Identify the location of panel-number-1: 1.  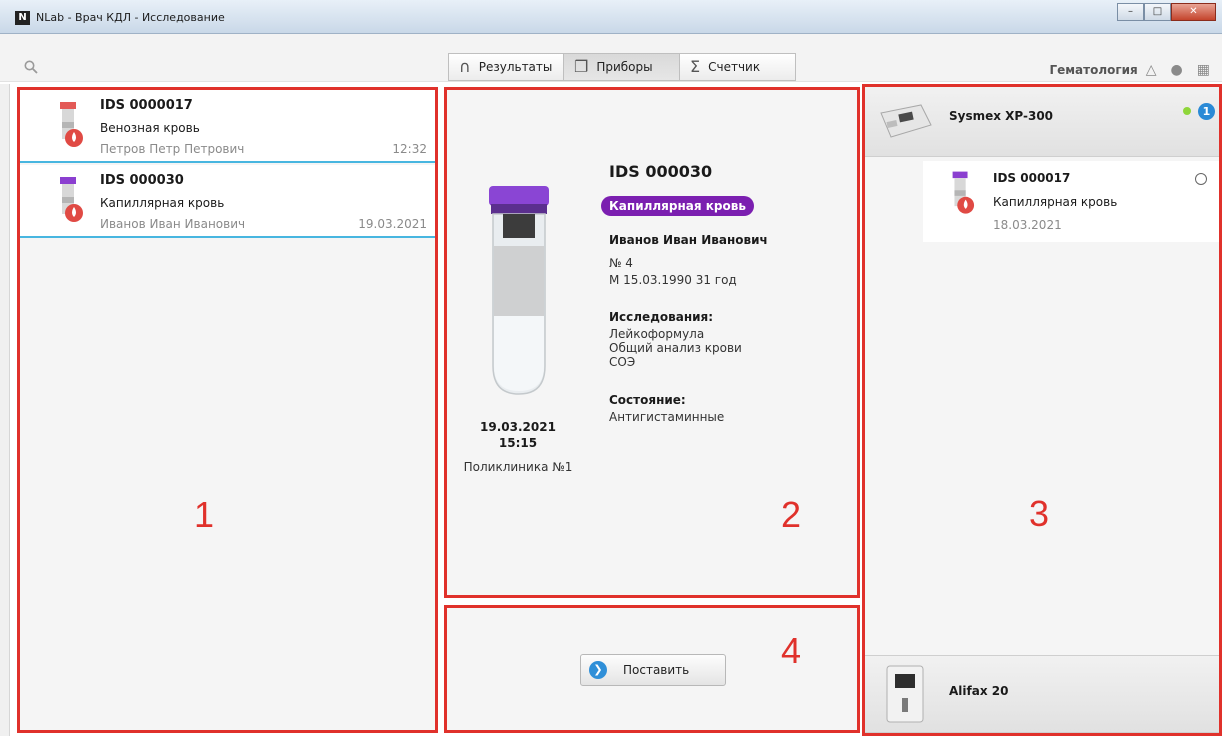
(204, 514).